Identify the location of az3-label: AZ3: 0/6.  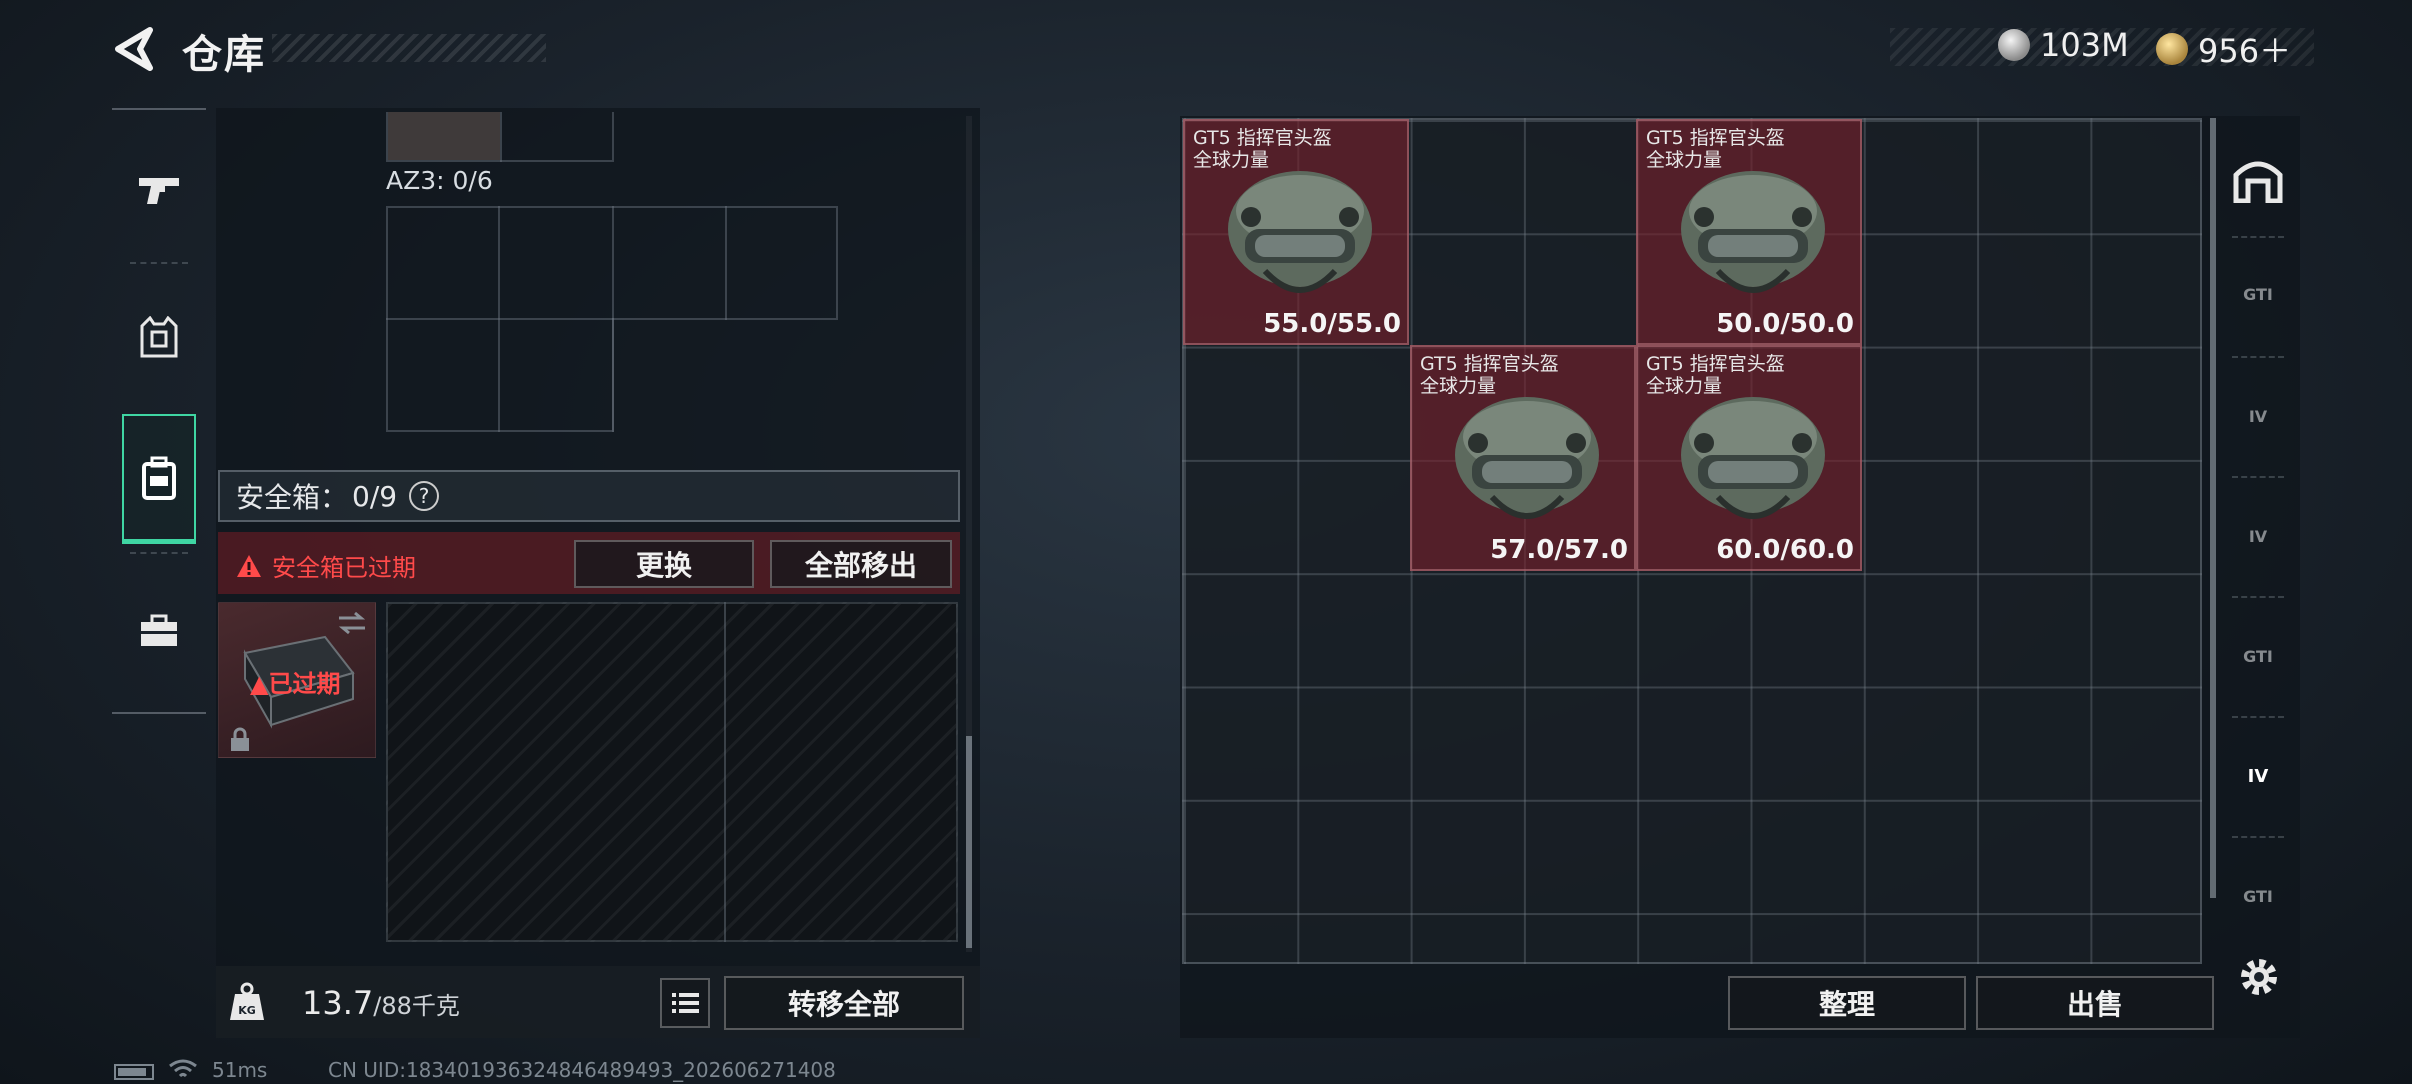
(439, 180).